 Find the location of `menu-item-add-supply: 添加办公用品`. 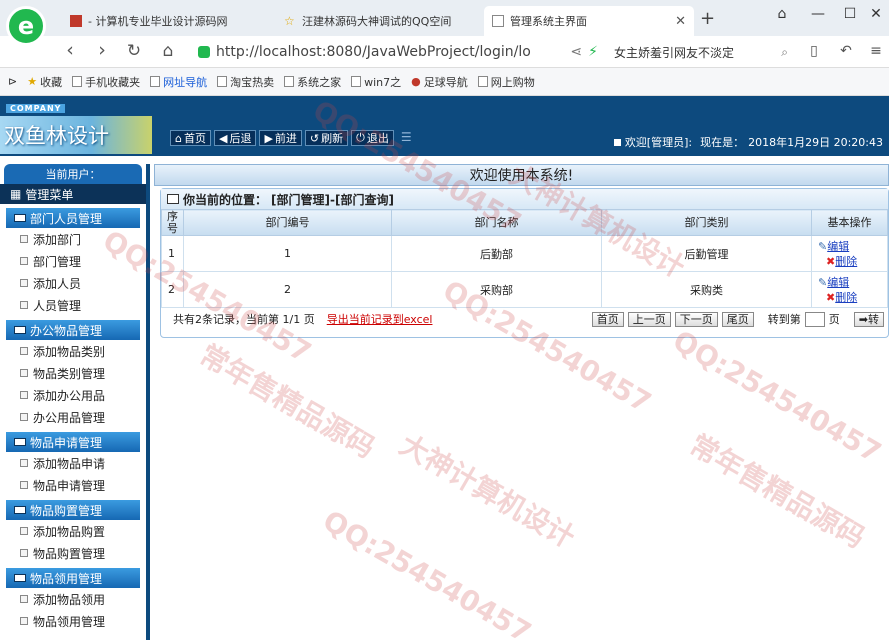

menu-item-add-supply: 添加办公用品 is located at coordinates (73, 395).